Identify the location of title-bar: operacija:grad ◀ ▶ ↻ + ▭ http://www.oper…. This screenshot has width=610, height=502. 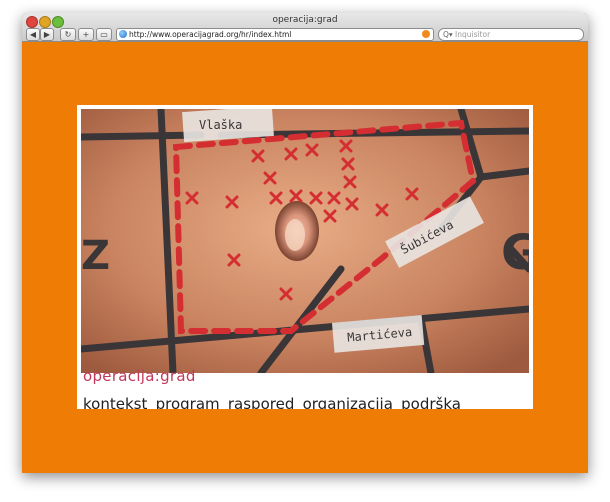
(305, 27).